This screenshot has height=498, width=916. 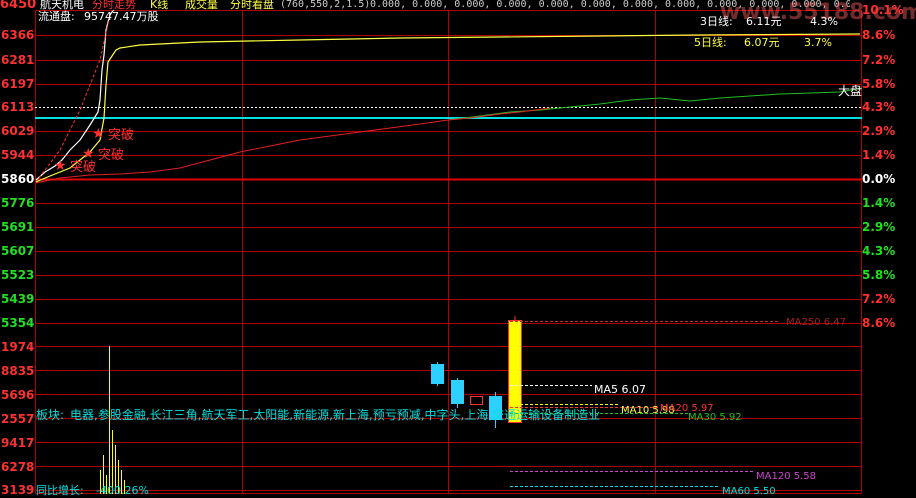 What do you see at coordinates (18, 179) in the screenshot?
I see `price-tick: 5860` at bounding box center [18, 179].